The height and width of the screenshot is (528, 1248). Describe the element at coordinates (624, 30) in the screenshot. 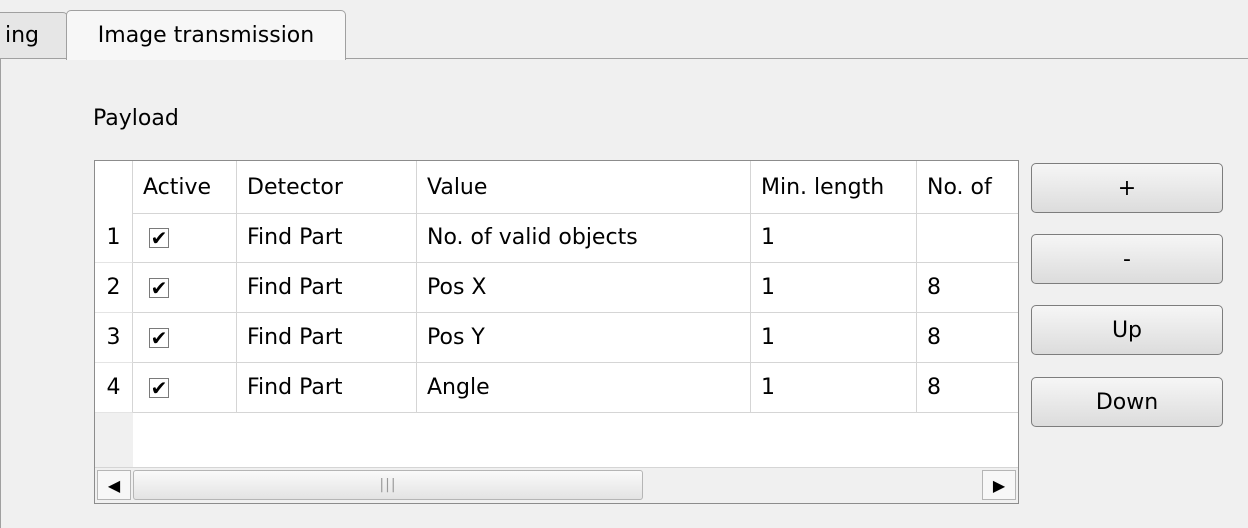

I see `tab-bar: ing Image transmission` at that location.